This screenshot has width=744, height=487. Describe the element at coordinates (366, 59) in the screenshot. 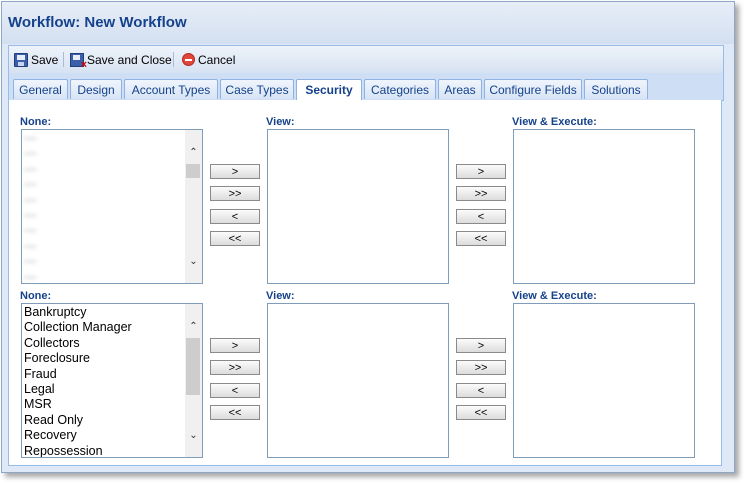

I see `toolbar: Save Save and Close Cancel` at that location.